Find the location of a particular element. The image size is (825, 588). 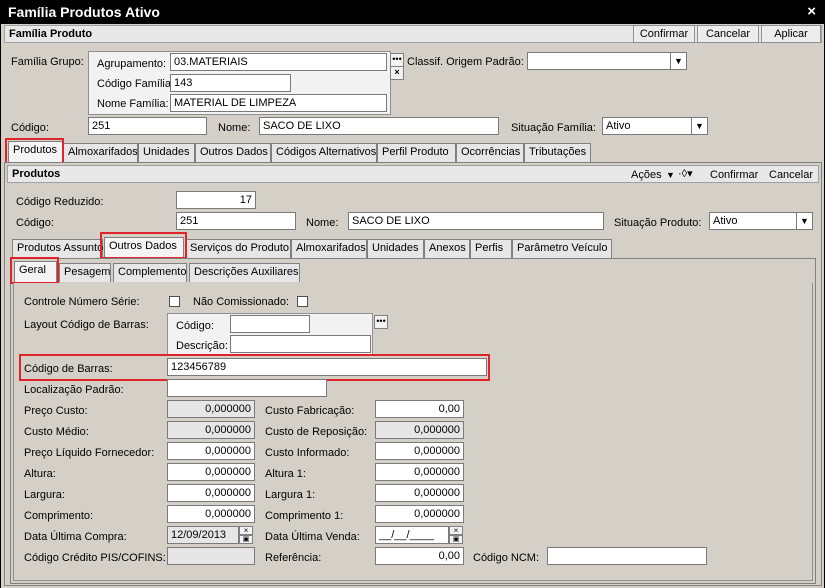

data-compra-field: 12/09/2013 is located at coordinates (203, 535).